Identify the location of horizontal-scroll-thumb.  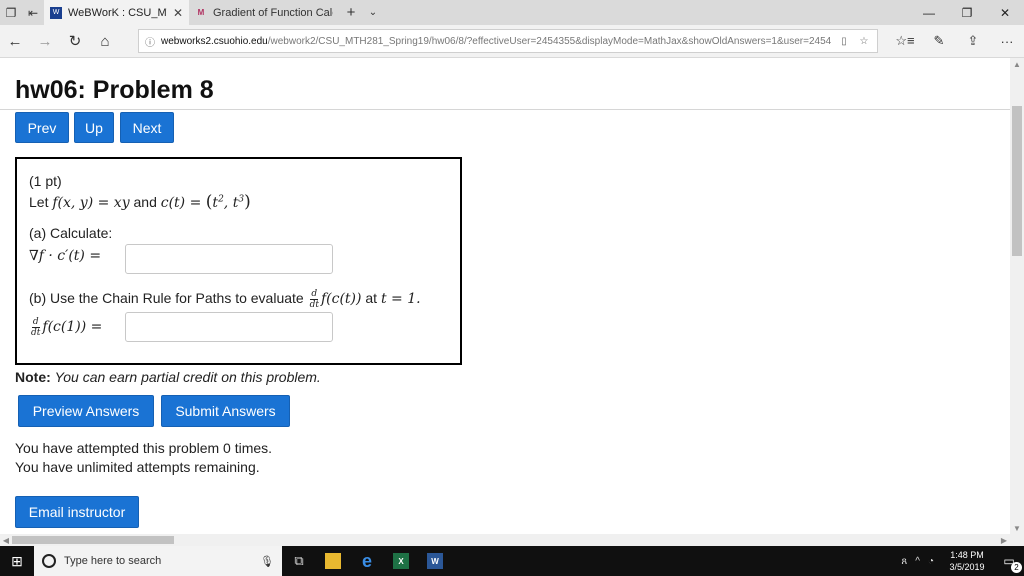
(93, 540).